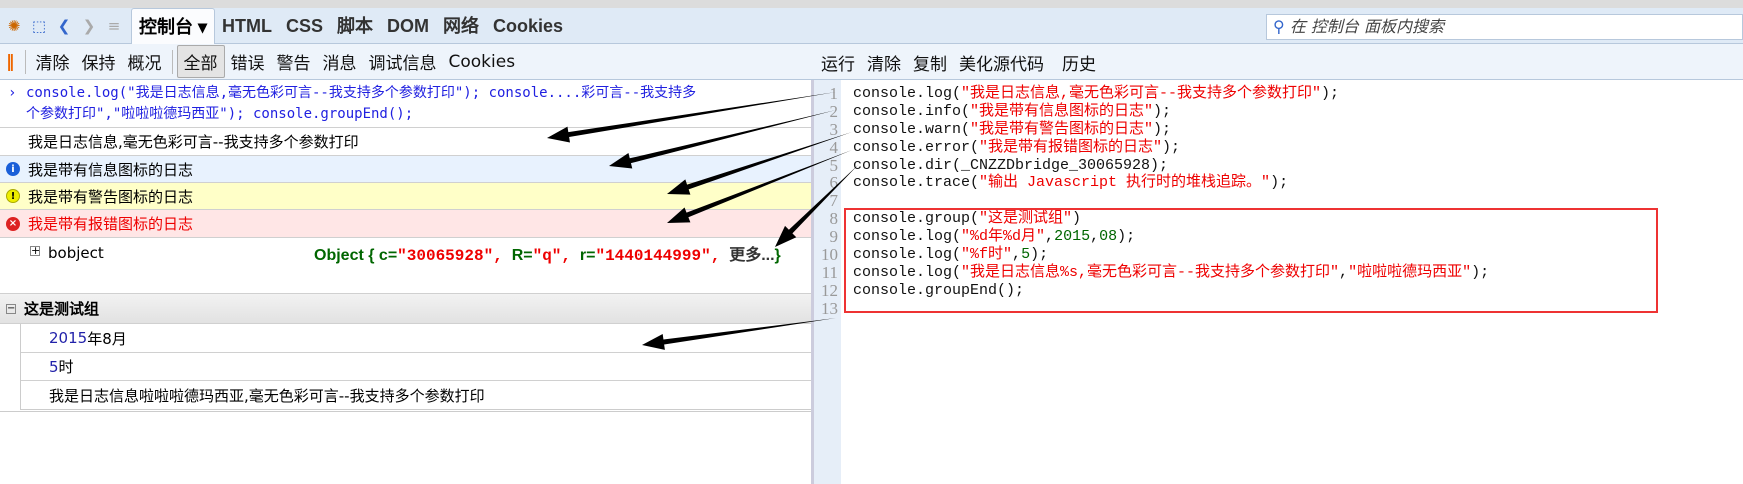 The width and height of the screenshot is (1743, 484). I want to click on code-line: console.warn("我是带有警告图标的日志");, so click(1171, 130).